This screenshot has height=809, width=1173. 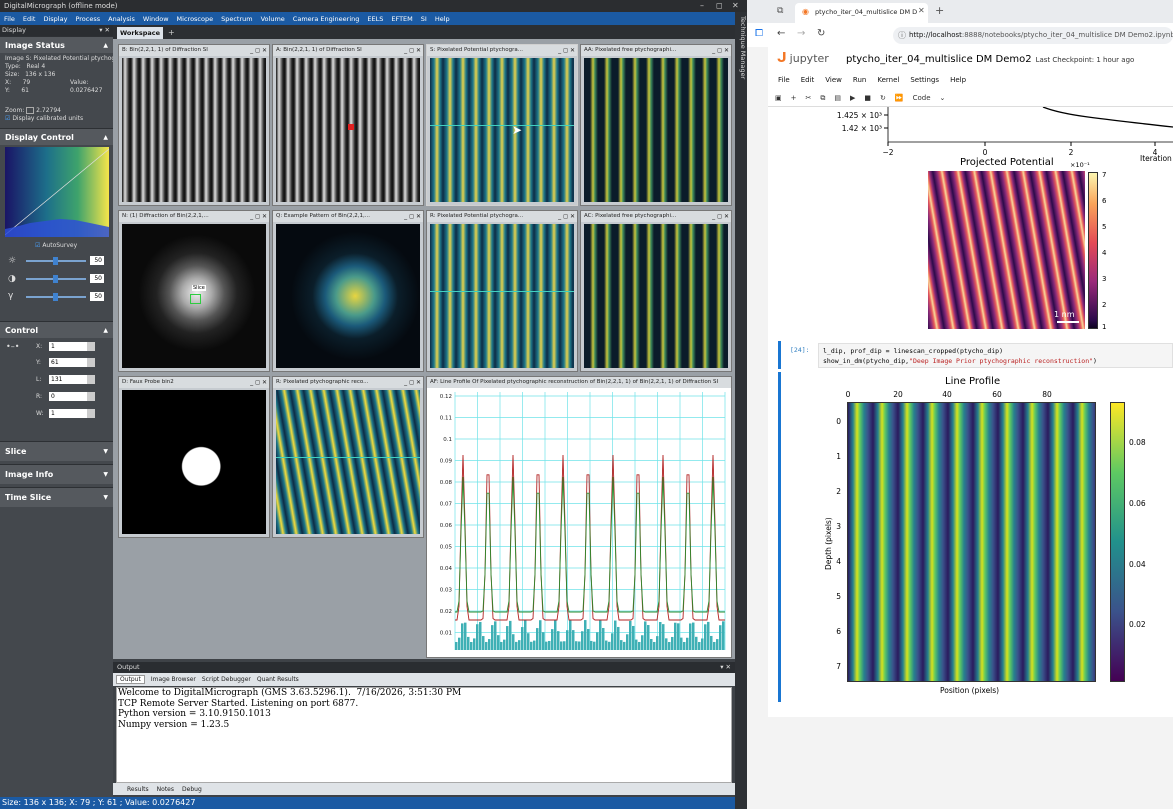 I want to click on window-titlebar: A: Bin(2,2,1, 1) of Diffraction SI _ ◻ ✕, so click(x=348, y=50).